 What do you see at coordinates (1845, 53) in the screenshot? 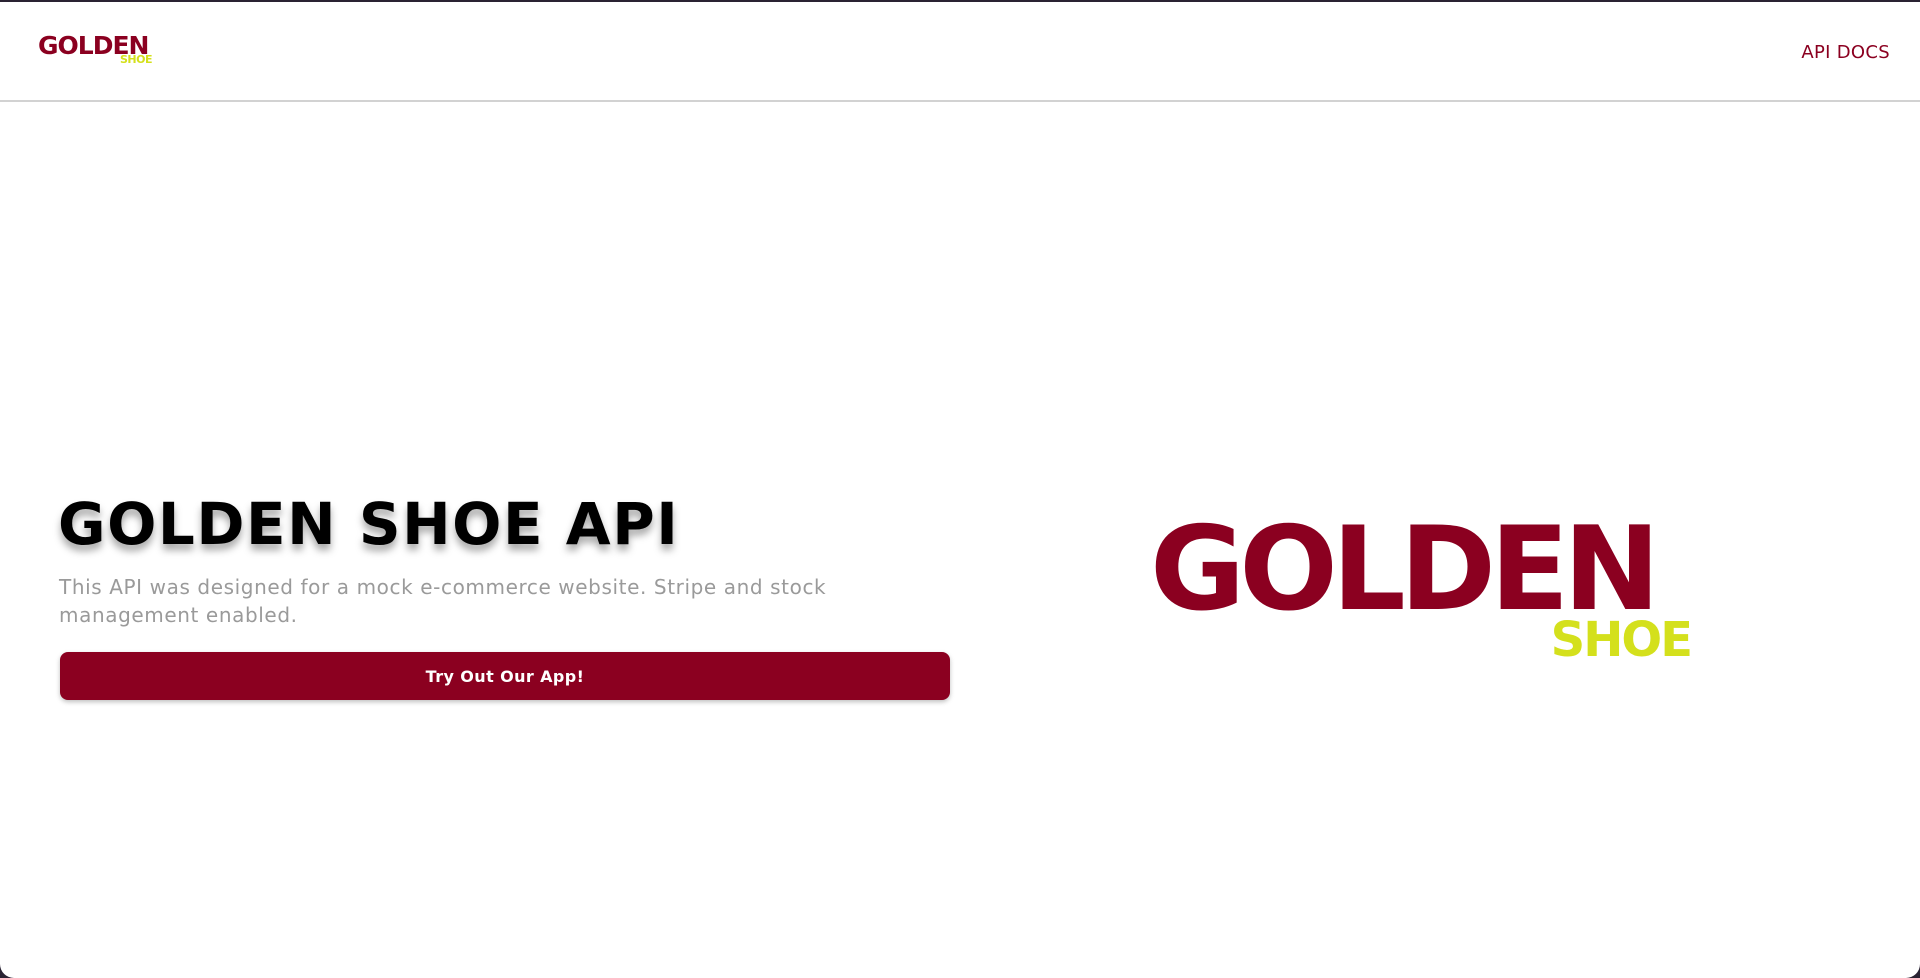
I see `api-docs-link: API DOCS` at bounding box center [1845, 53].